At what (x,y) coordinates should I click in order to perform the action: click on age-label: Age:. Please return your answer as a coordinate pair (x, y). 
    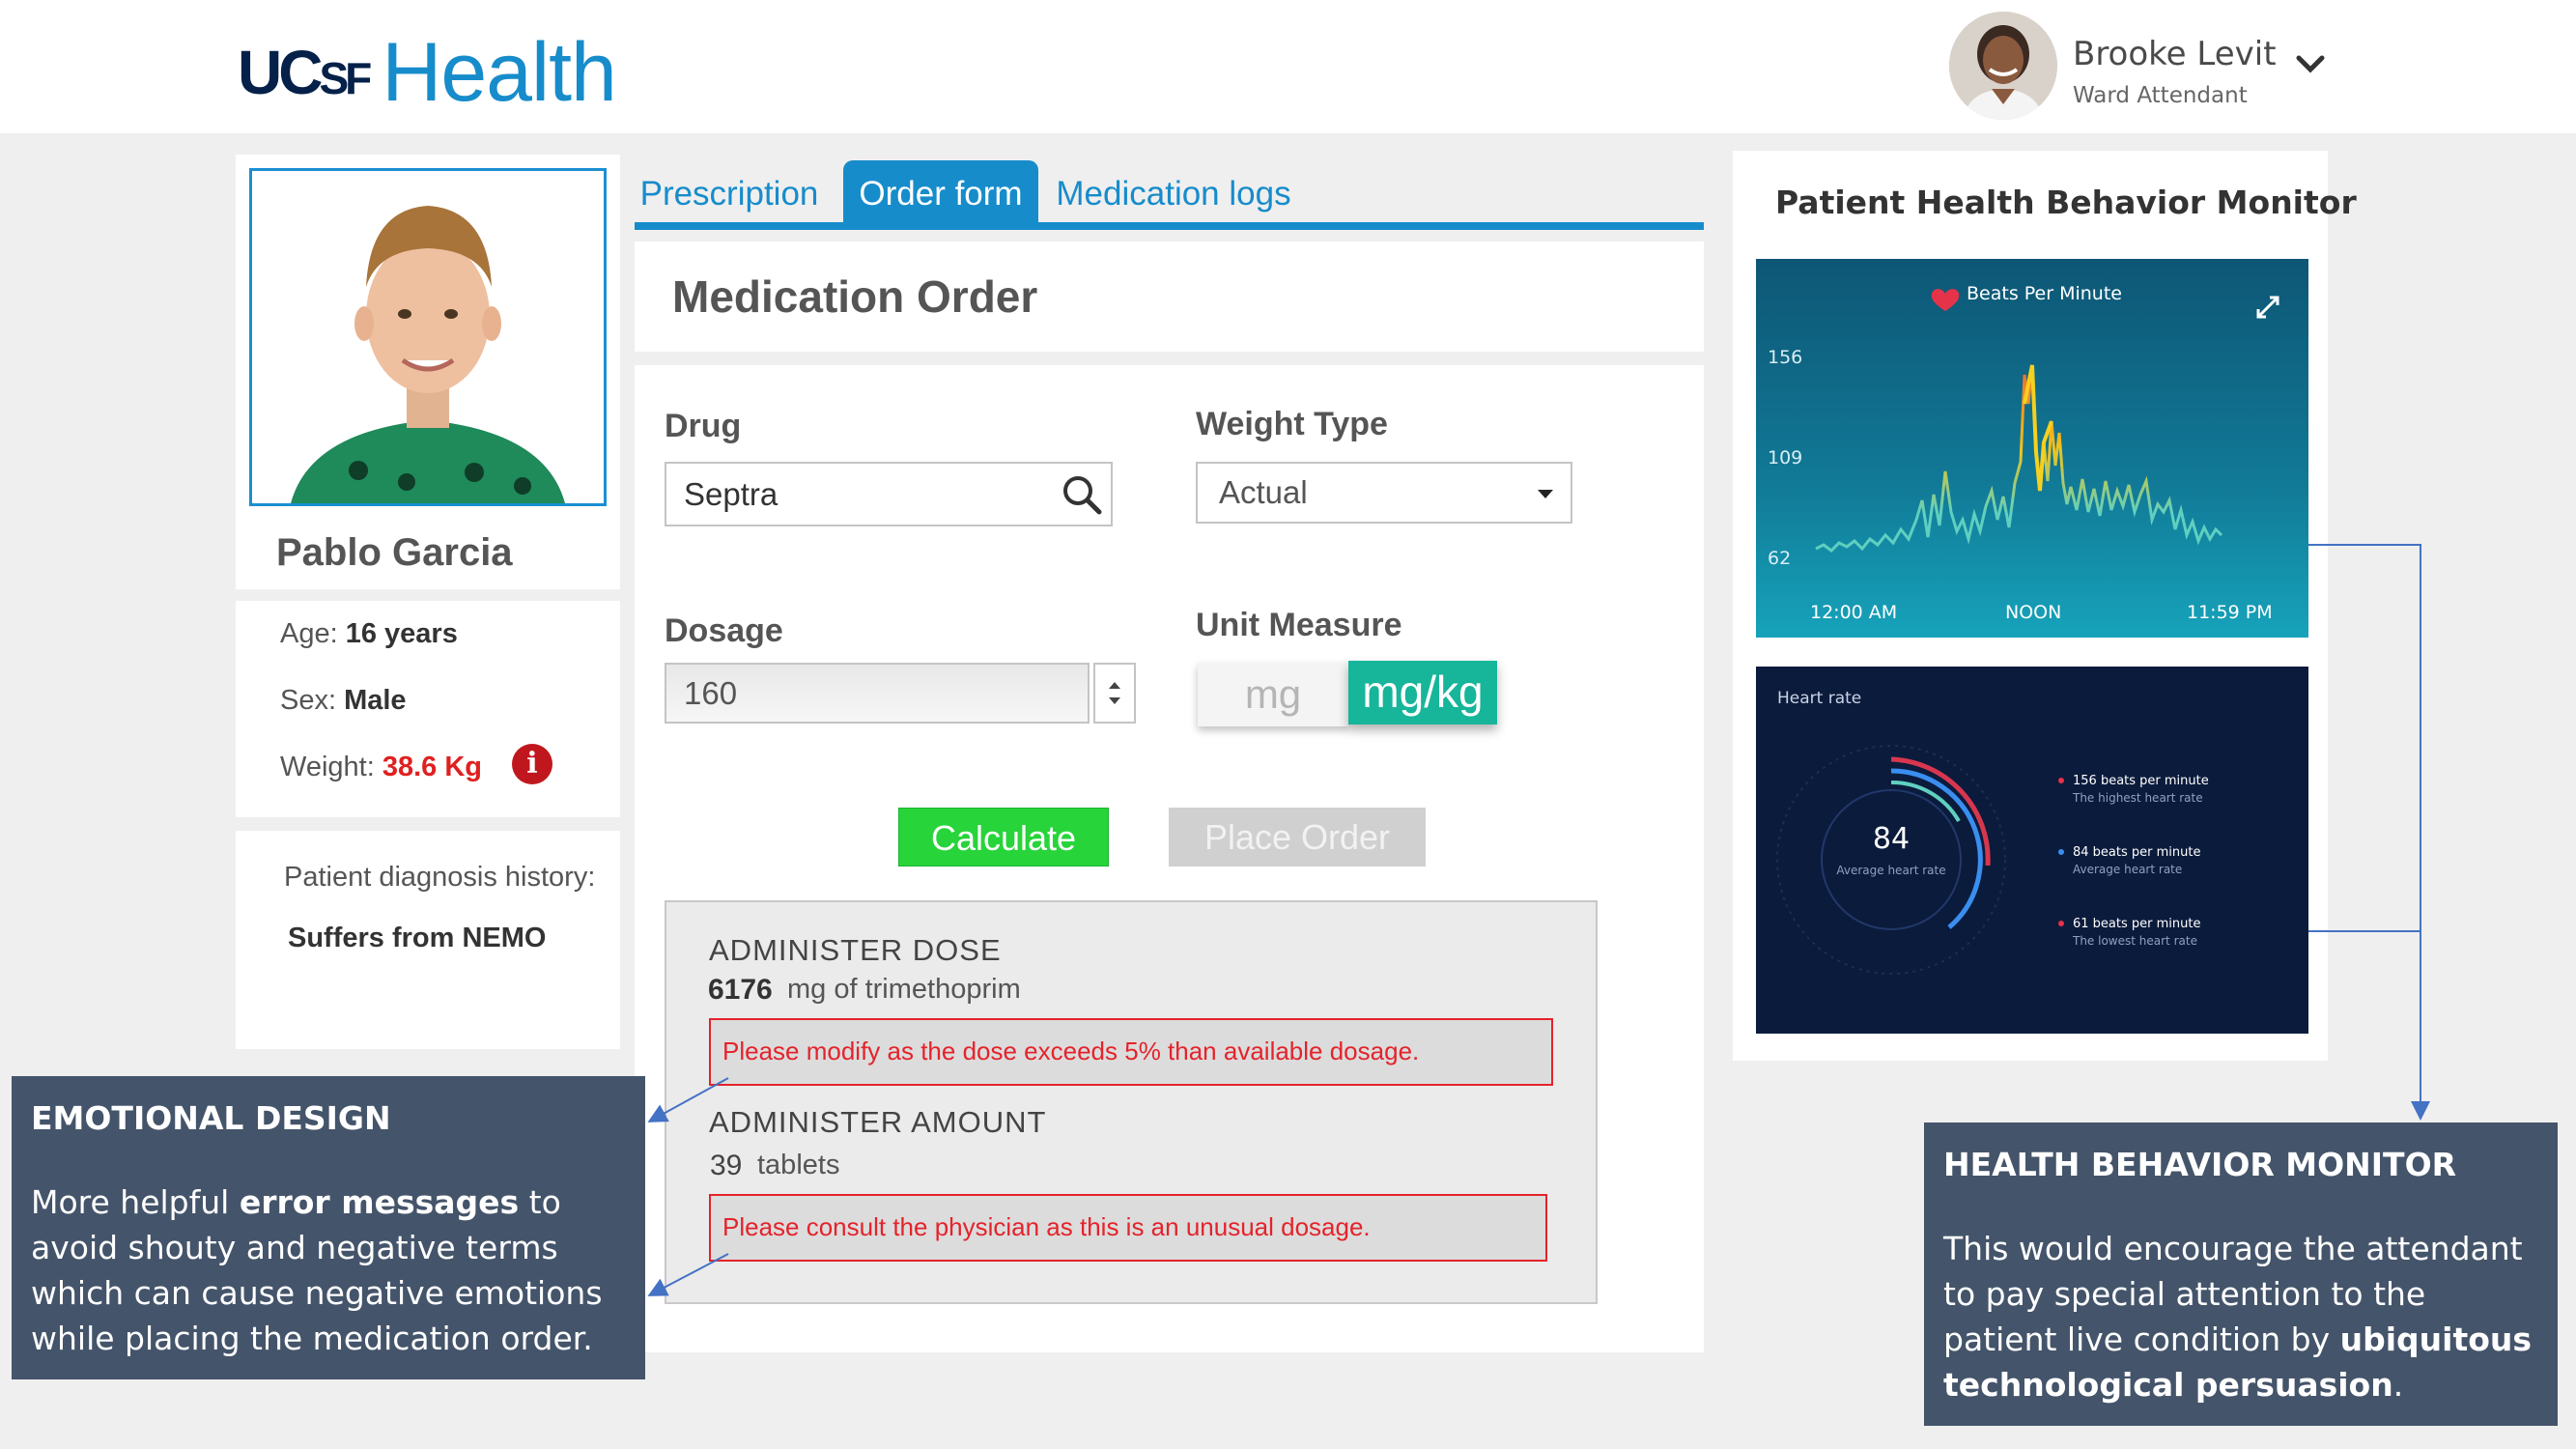
    Looking at the image, I should click on (309, 633).